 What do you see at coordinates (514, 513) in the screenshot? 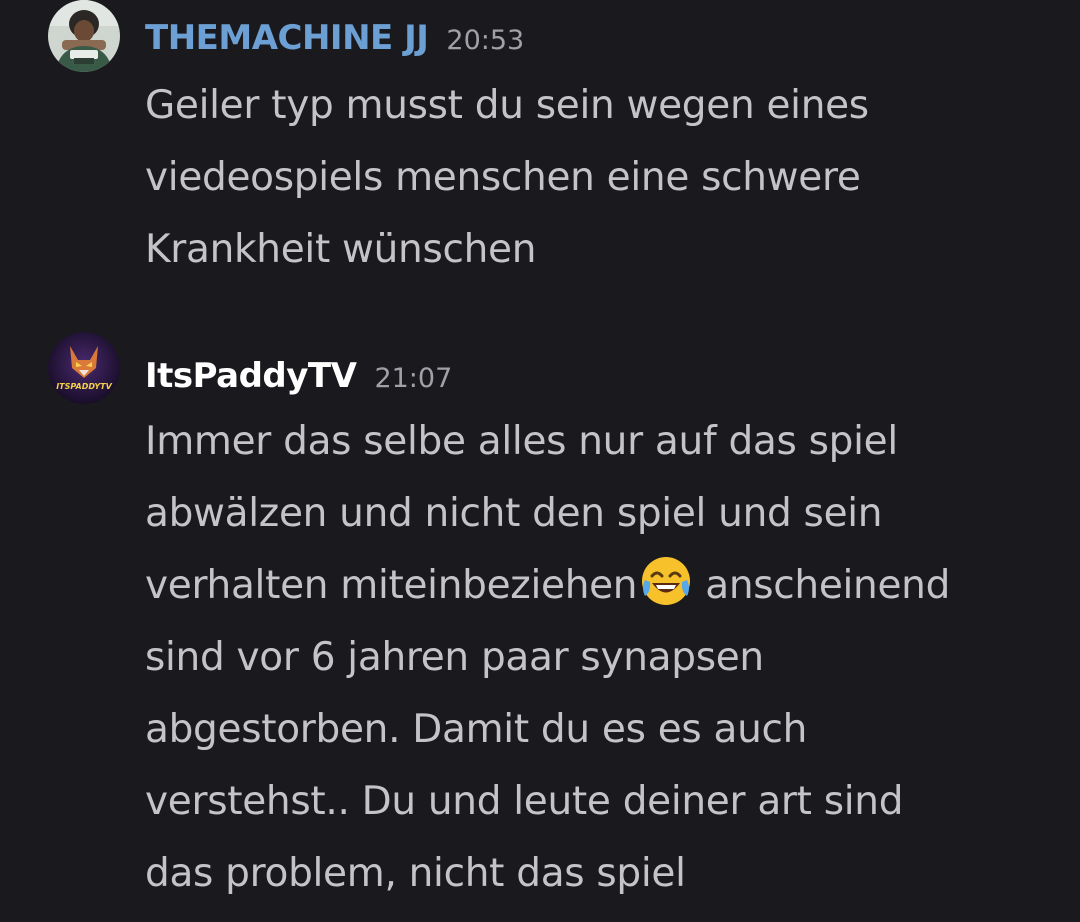
I see `message-line: abwälzen und nicht den spiel und sein` at bounding box center [514, 513].